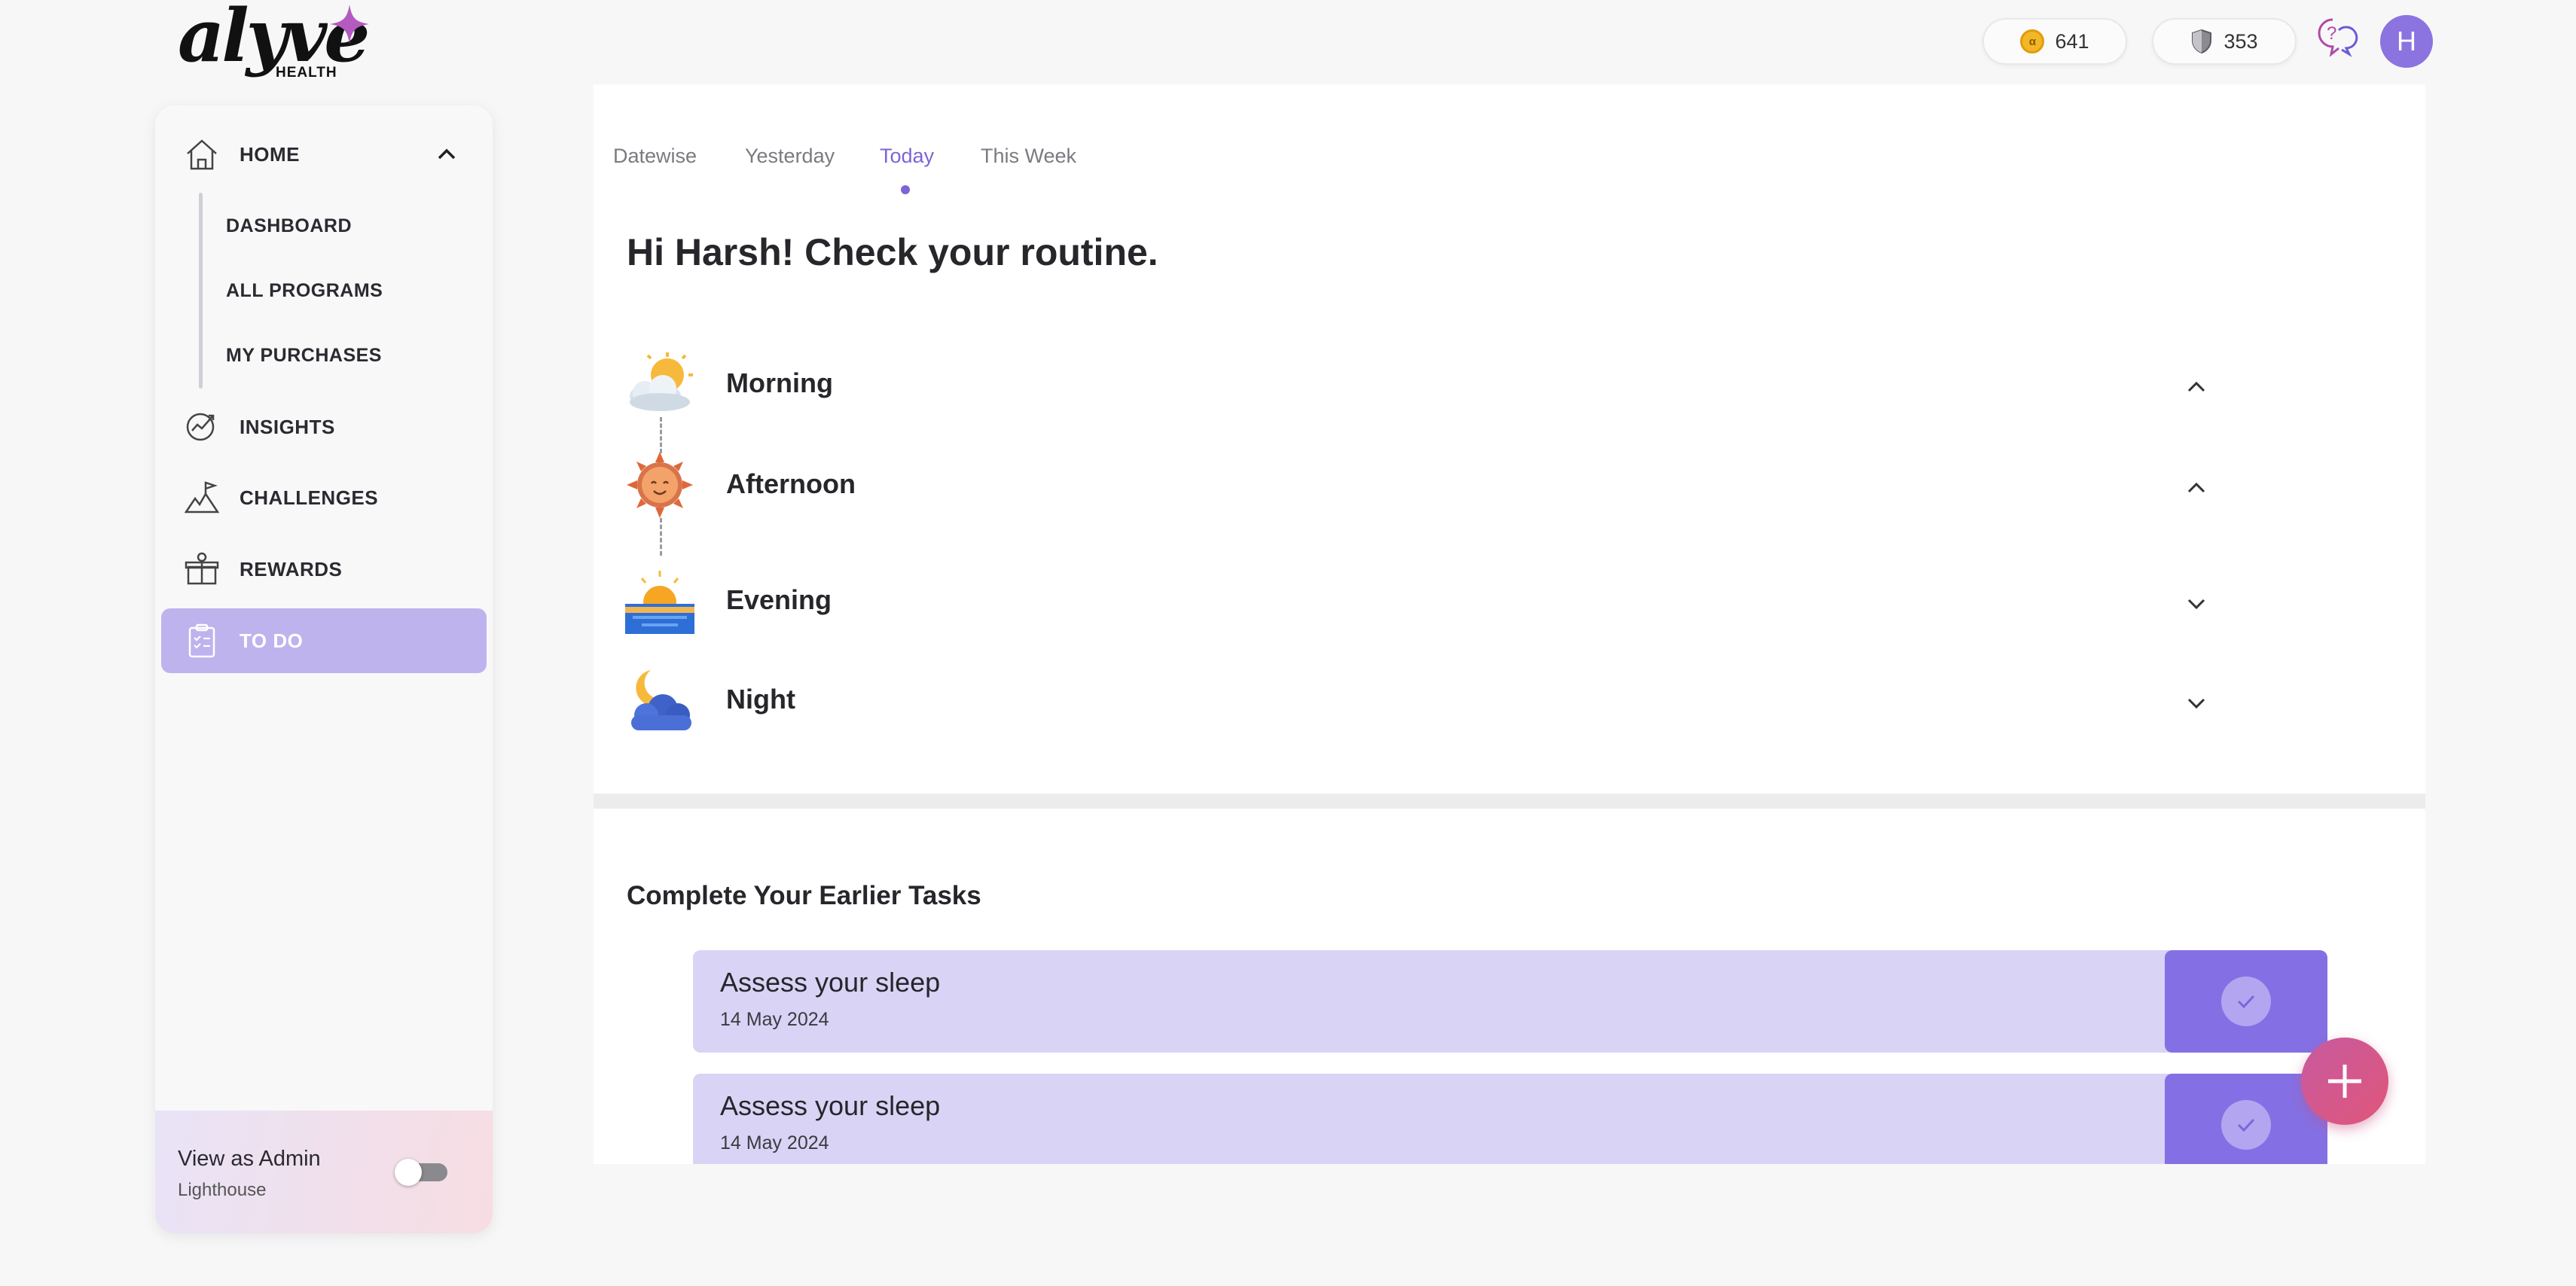 The width and height of the screenshot is (2576, 1286). What do you see at coordinates (660, 485) in the screenshot?
I see `sun-face-icon` at bounding box center [660, 485].